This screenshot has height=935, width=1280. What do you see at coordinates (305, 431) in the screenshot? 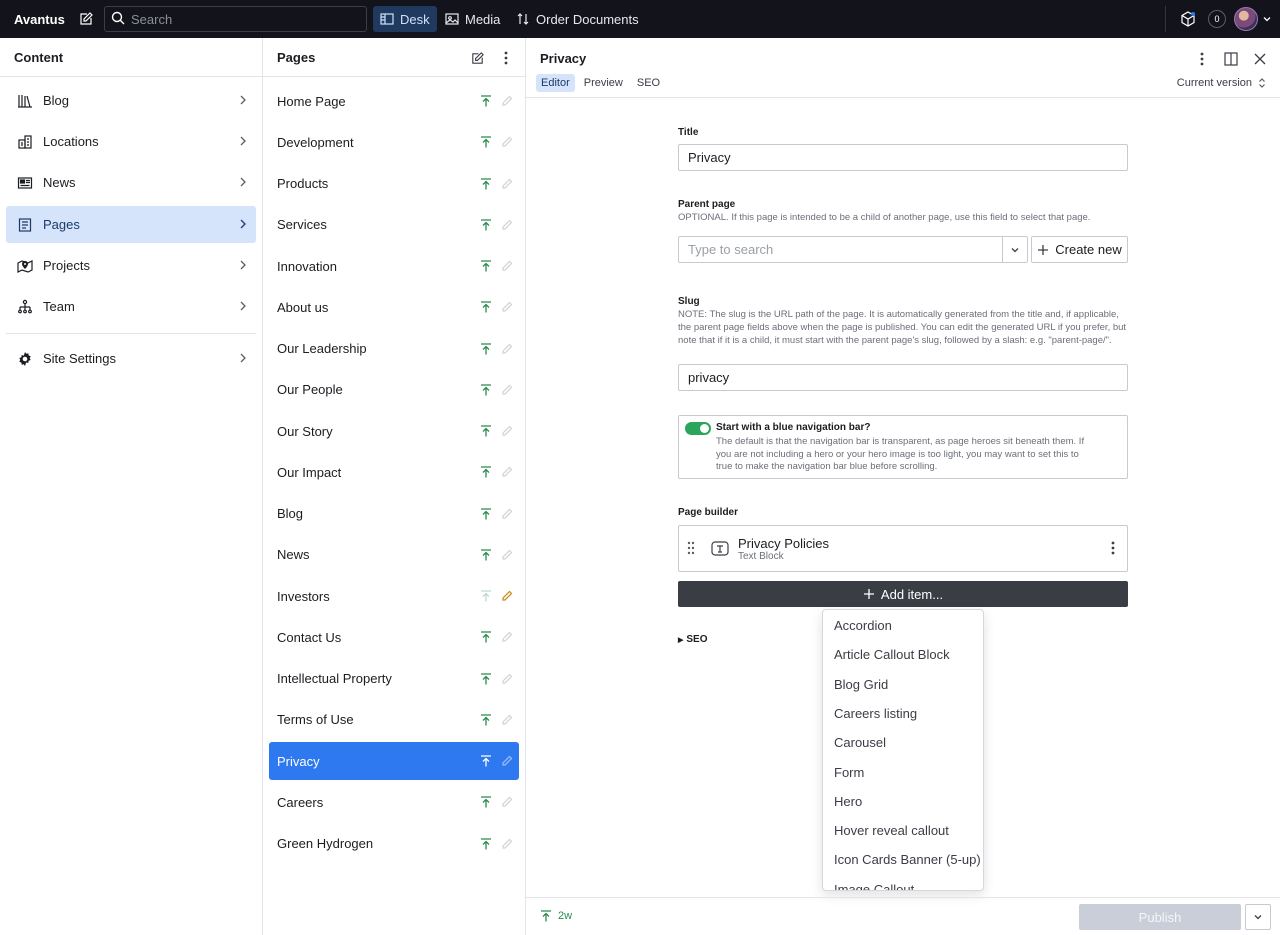
I see `page-list-item-label: Our Story` at bounding box center [305, 431].